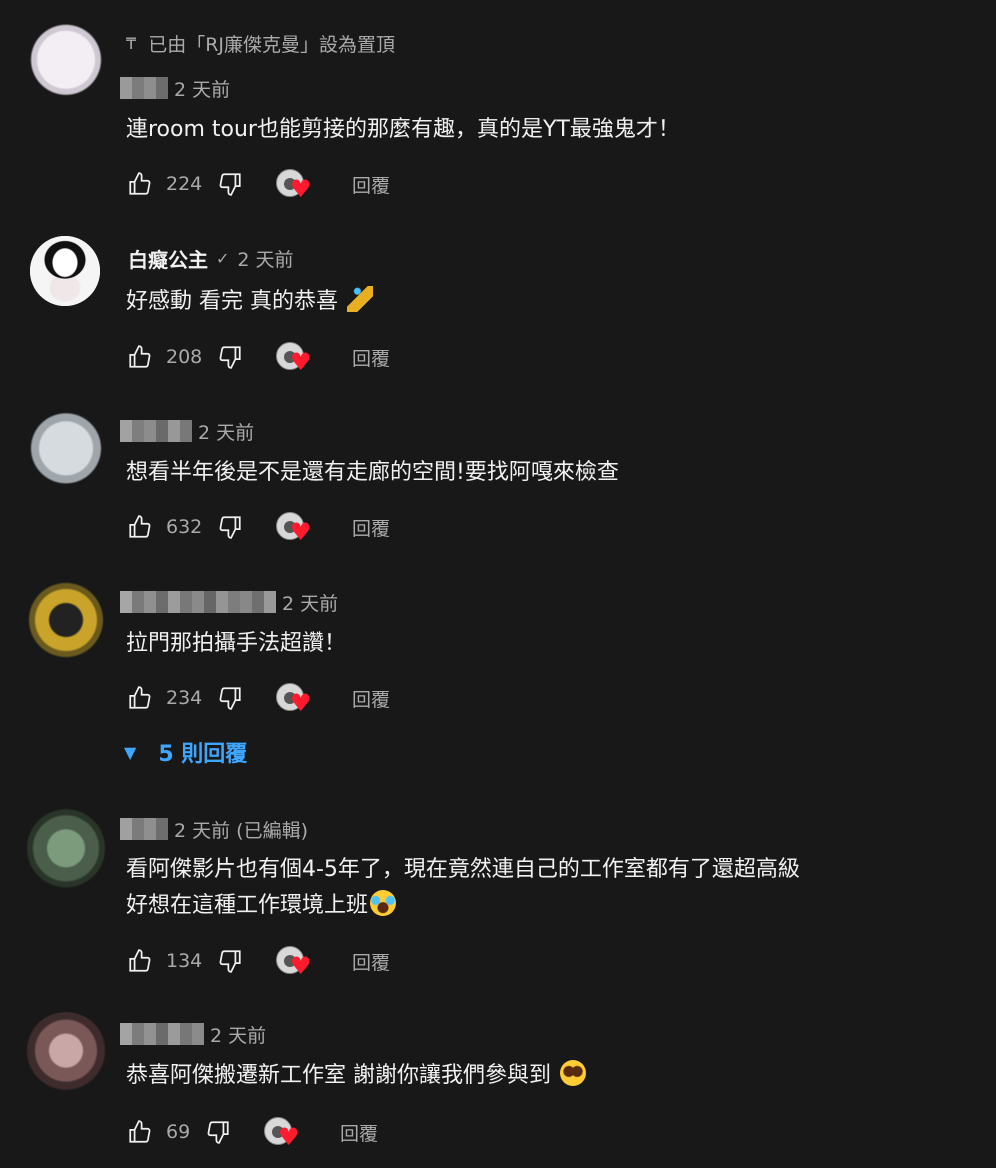 This screenshot has height=1168, width=996. I want to click on comment-text: 好感動 看完 真的恭喜, so click(249, 302).